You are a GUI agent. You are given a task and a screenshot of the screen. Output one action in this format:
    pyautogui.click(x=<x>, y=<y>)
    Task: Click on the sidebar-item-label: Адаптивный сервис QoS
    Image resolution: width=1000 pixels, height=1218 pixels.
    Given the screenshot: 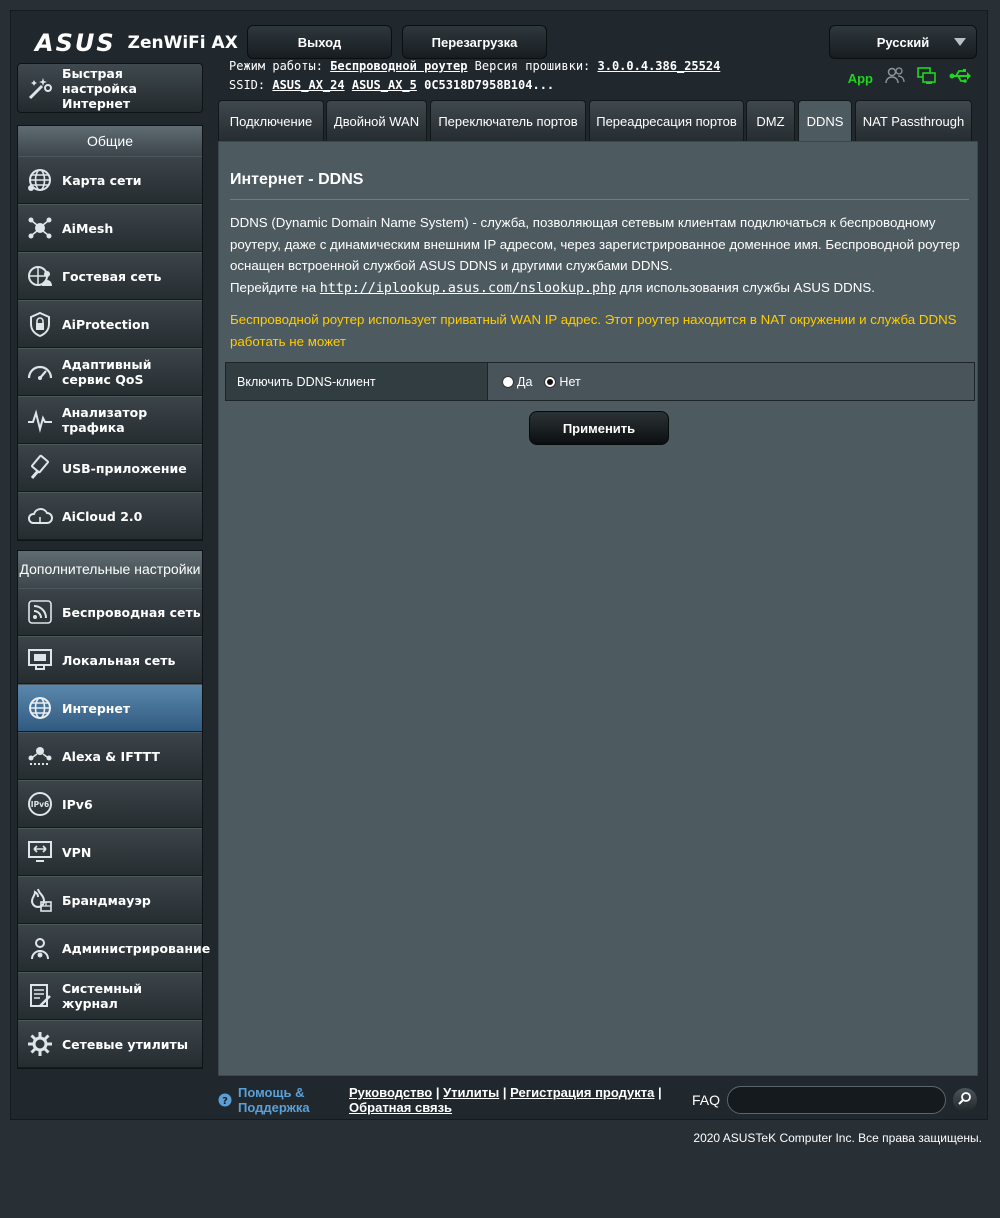 What is the action you would take?
    pyautogui.click(x=107, y=372)
    